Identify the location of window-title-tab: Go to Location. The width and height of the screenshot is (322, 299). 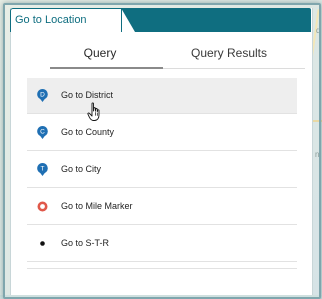
(66, 20).